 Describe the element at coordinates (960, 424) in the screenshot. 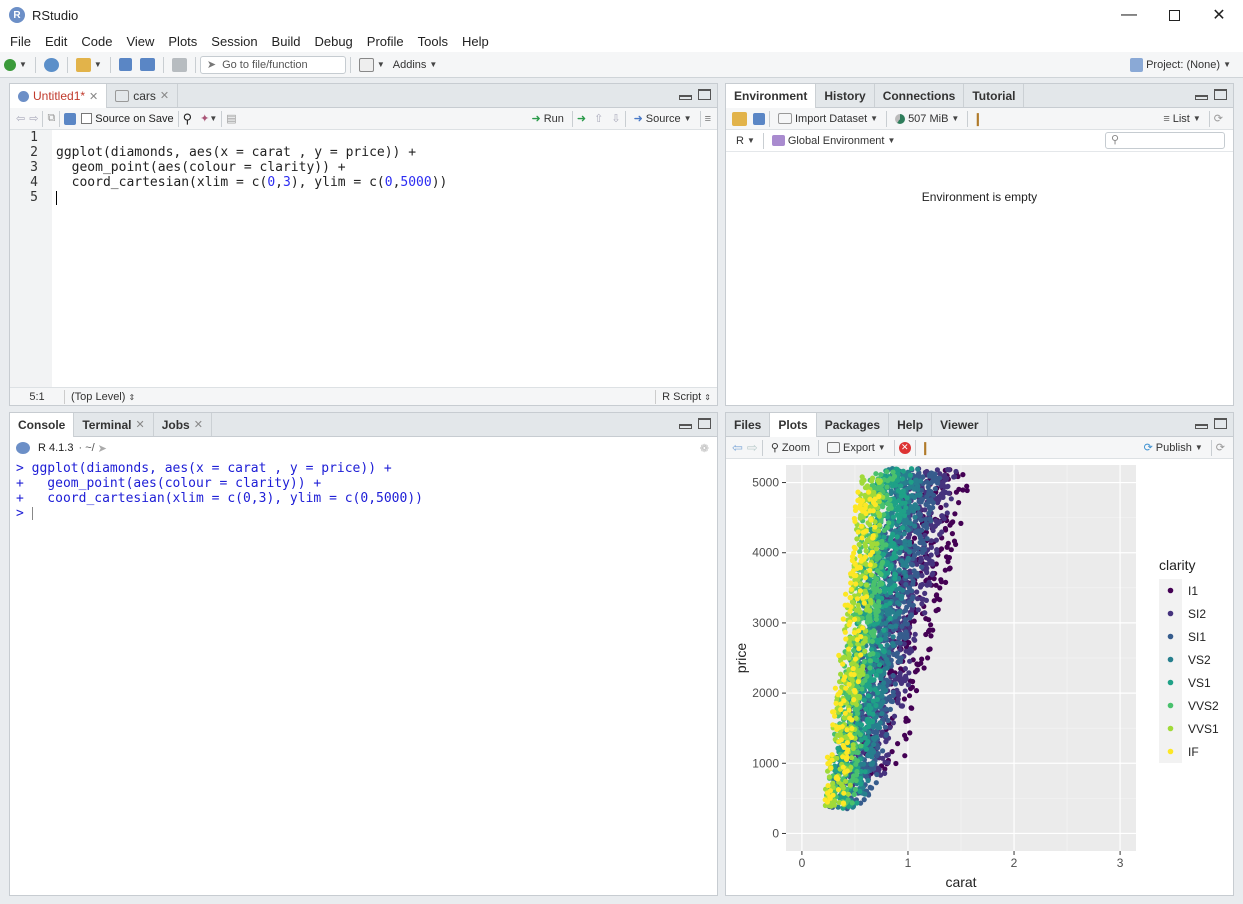

I see `tab-viewer: Viewer` at that location.